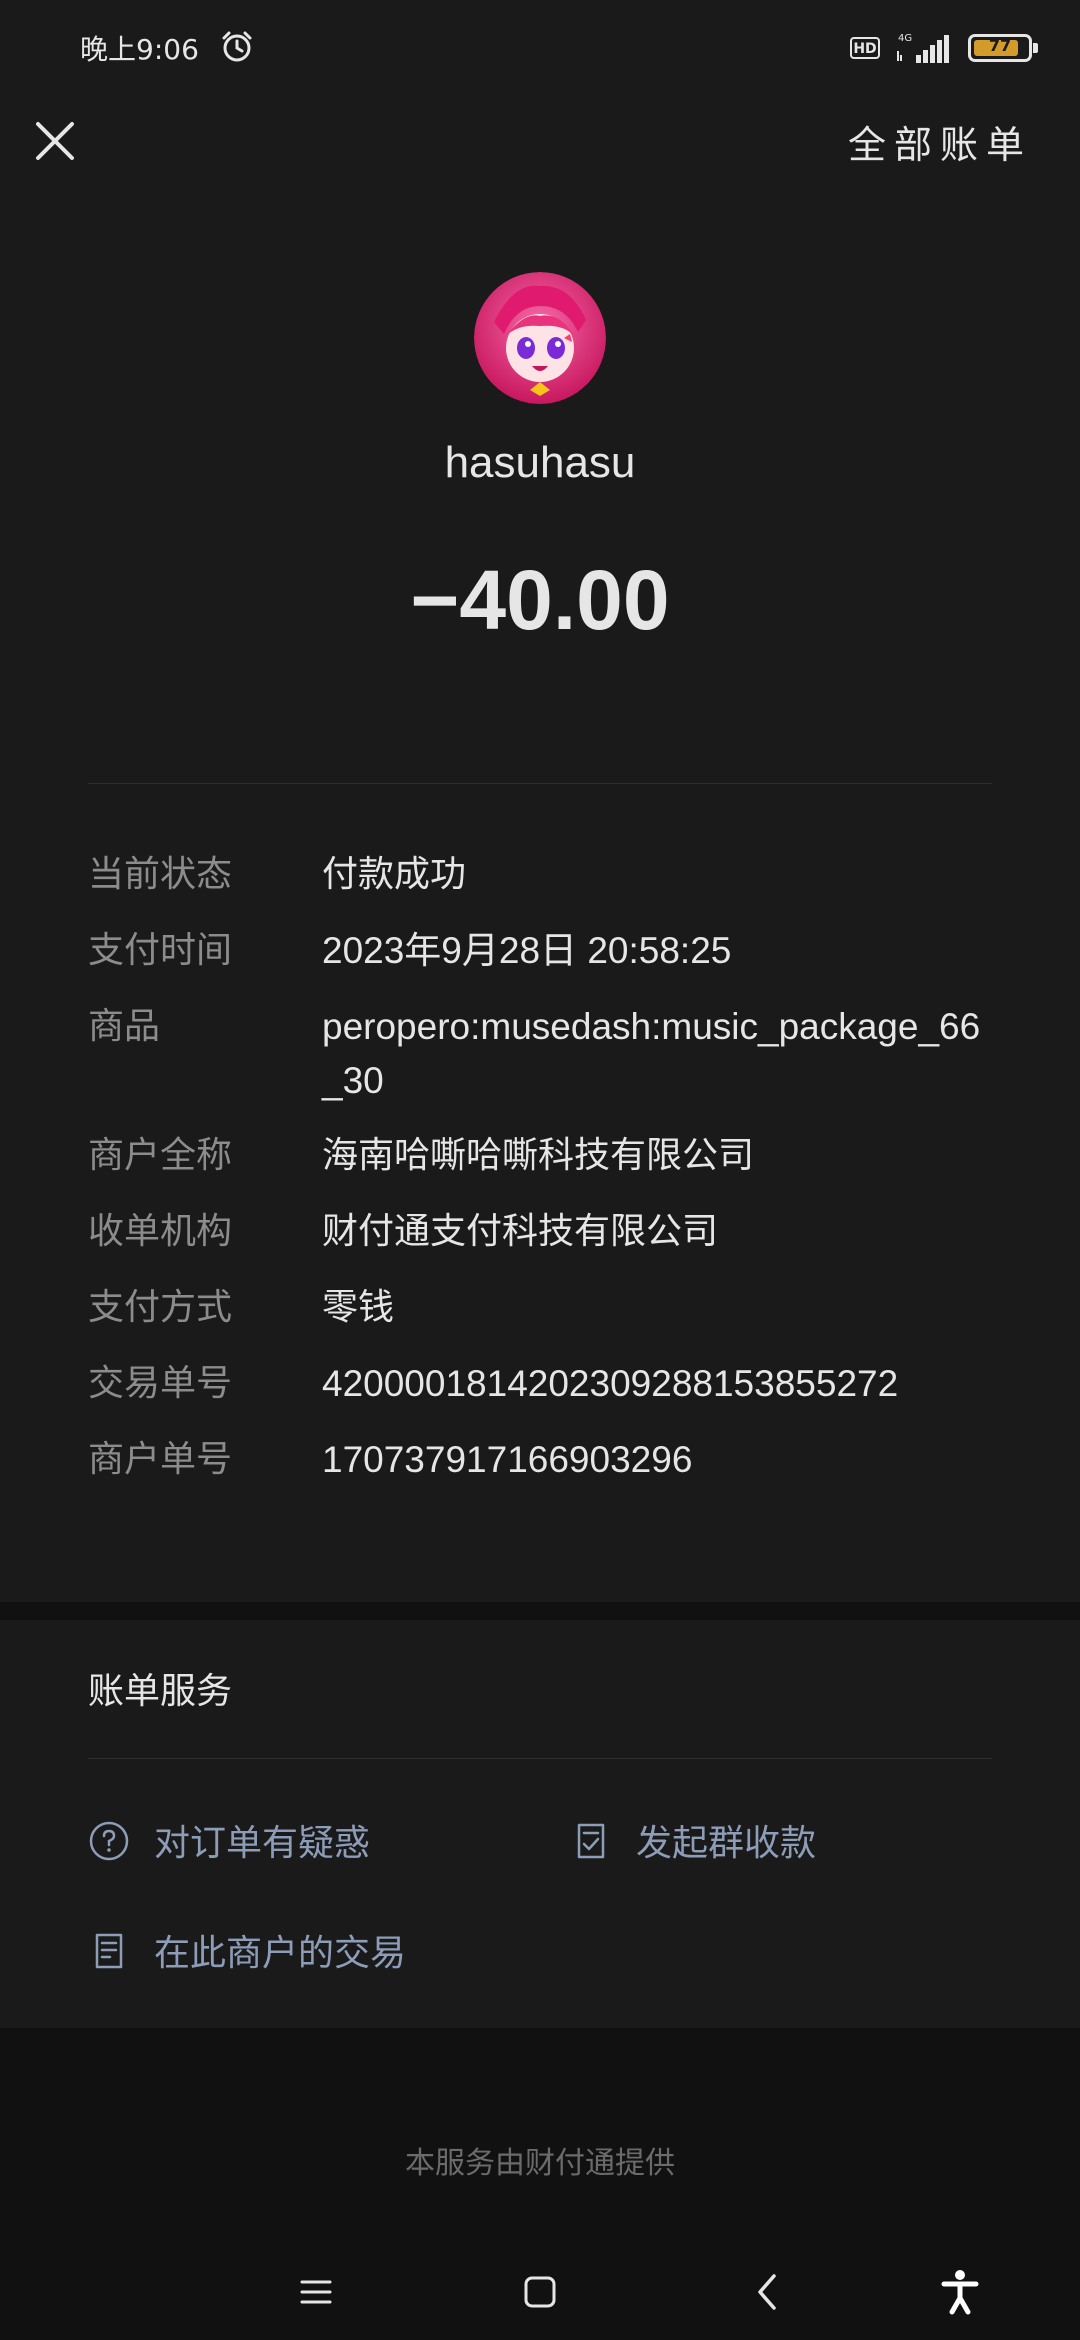  What do you see at coordinates (940, 141) in the screenshot?
I see `all-bills-link: 全部账单` at bounding box center [940, 141].